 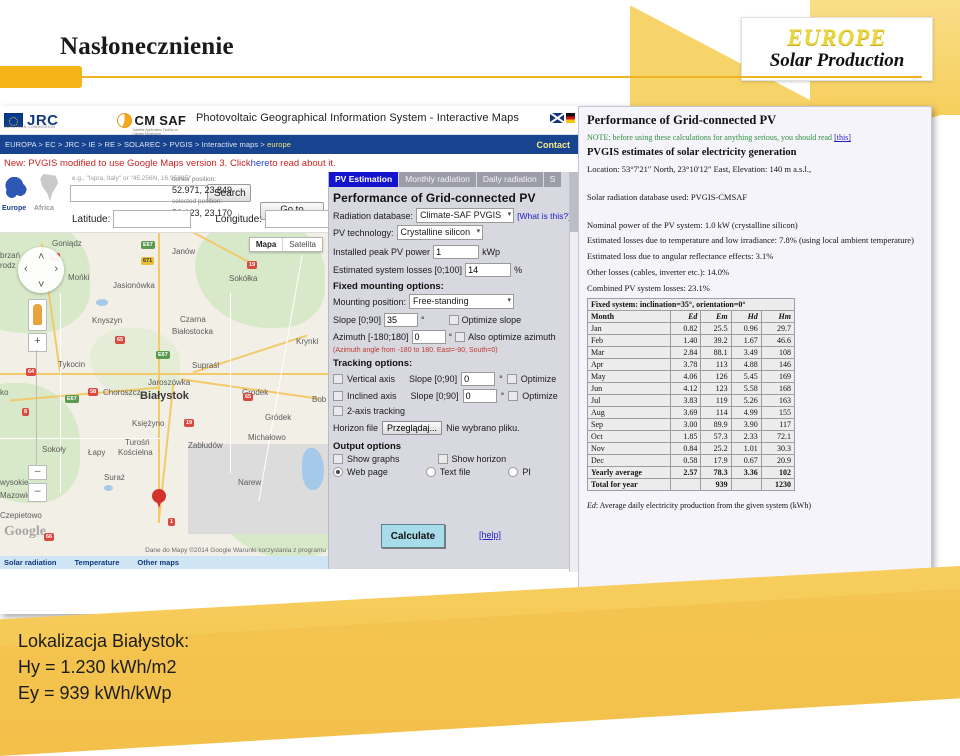 I want to click on slope-input, so click(x=401, y=320).